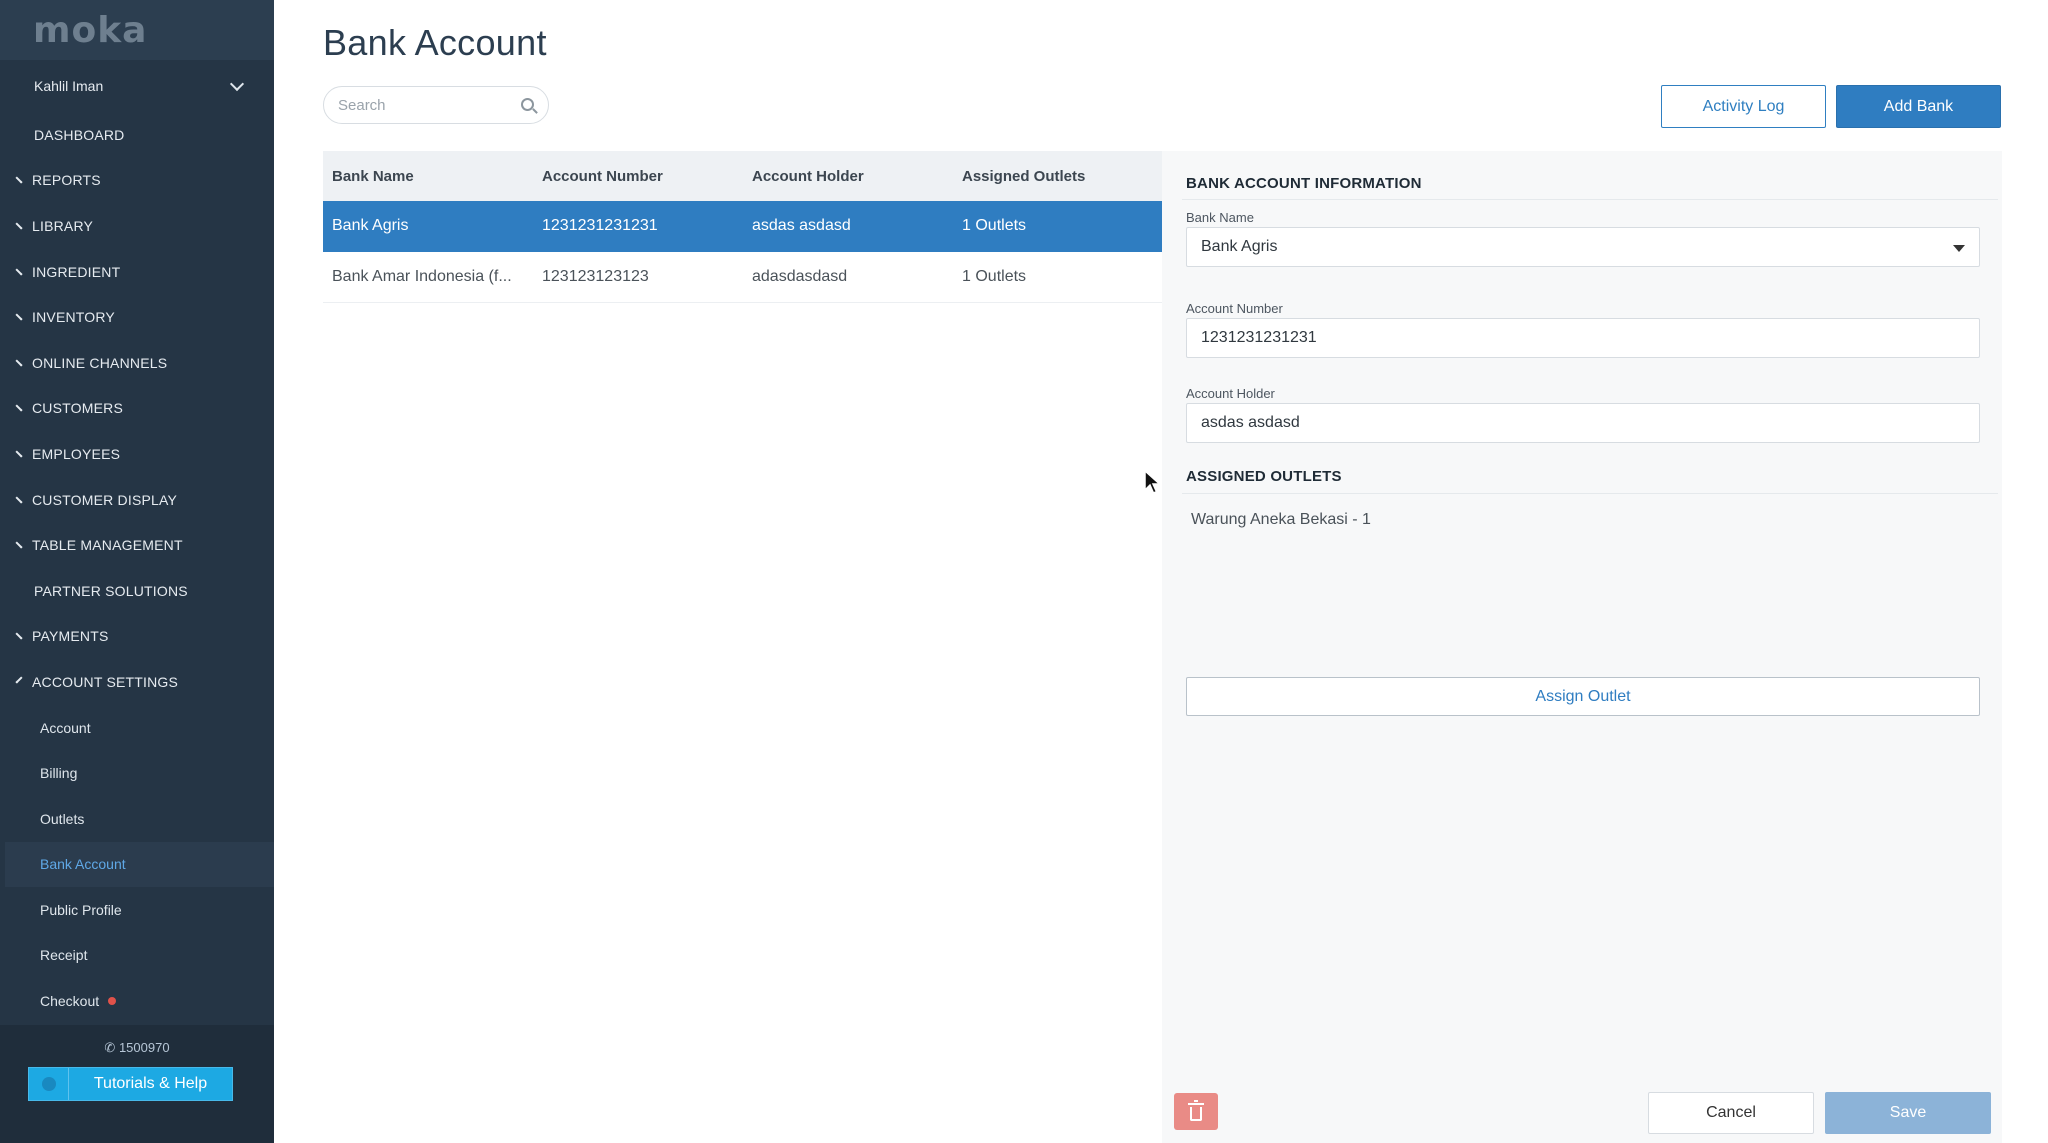  What do you see at coordinates (801, 225) in the screenshot?
I see `cell-account-holder: asdas asdasd` at bounding box center [801, 225].